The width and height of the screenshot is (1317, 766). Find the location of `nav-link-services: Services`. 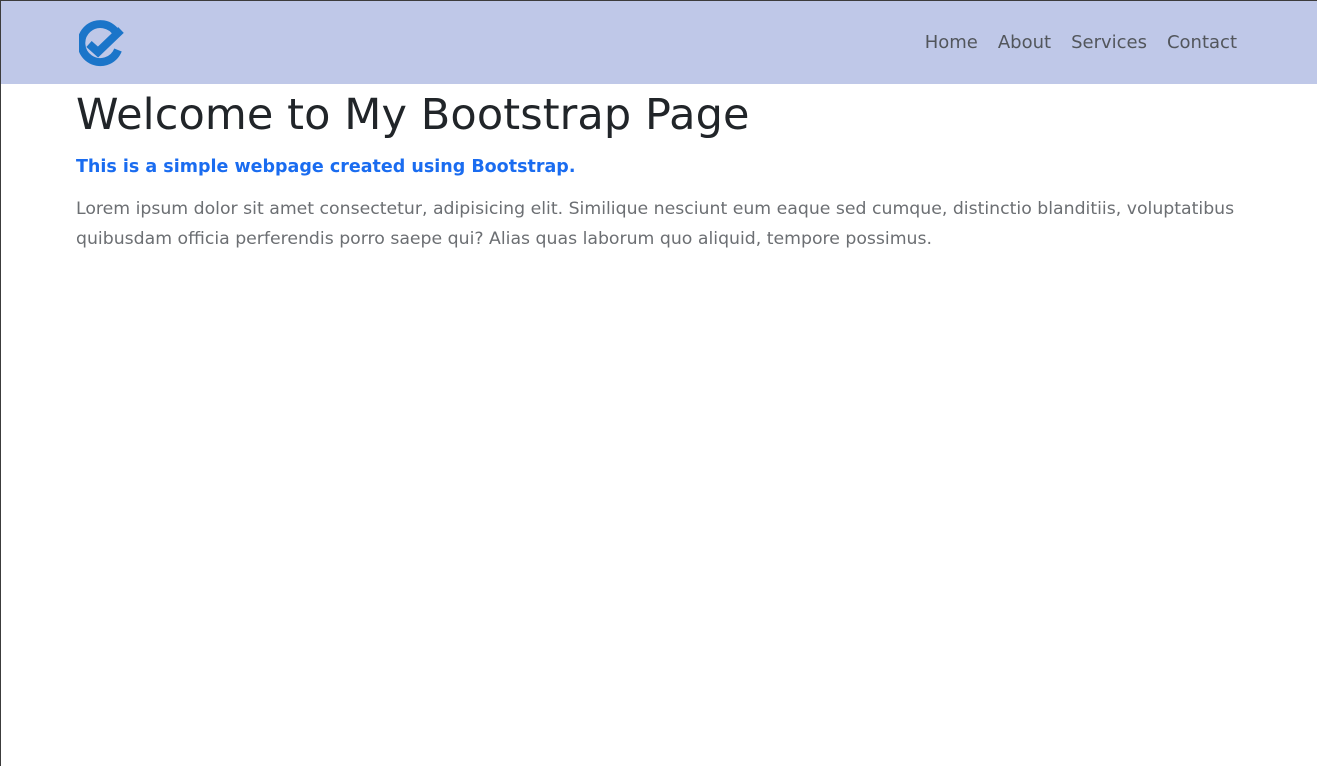

nav-link-services: Services is located at coordinates (1109, 43).